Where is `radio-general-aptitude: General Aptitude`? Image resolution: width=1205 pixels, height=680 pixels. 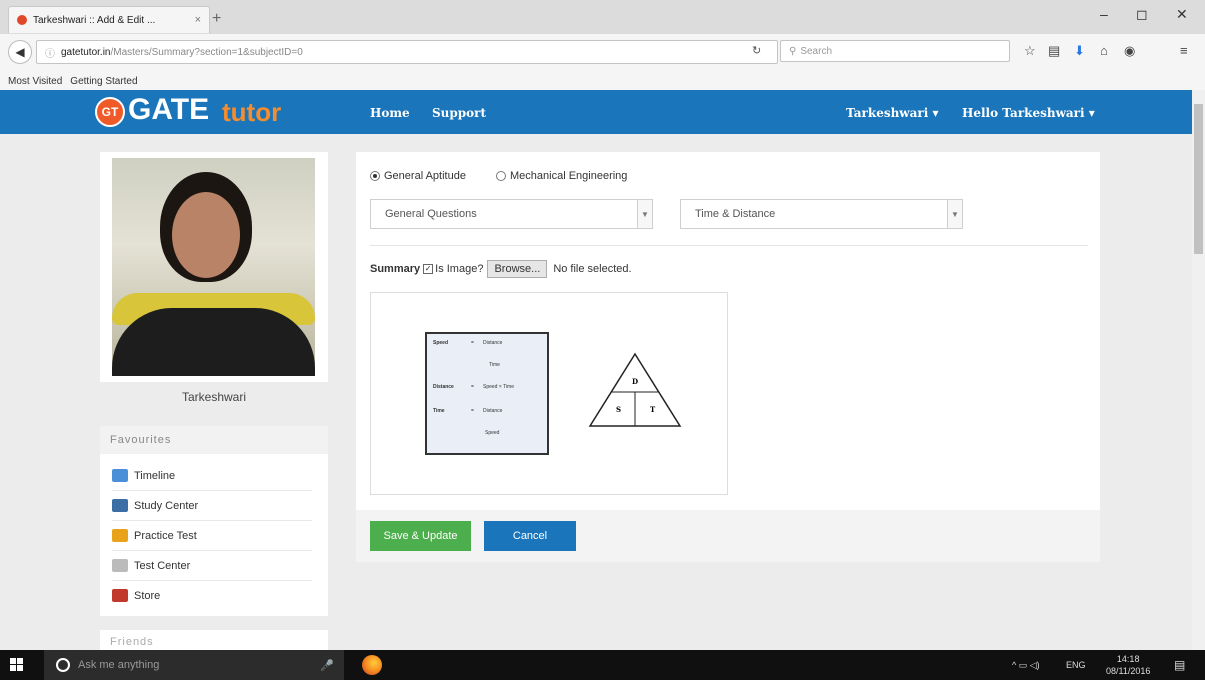 radio-general-aptitude: General Aptitude is located at coordinates (418, 176).